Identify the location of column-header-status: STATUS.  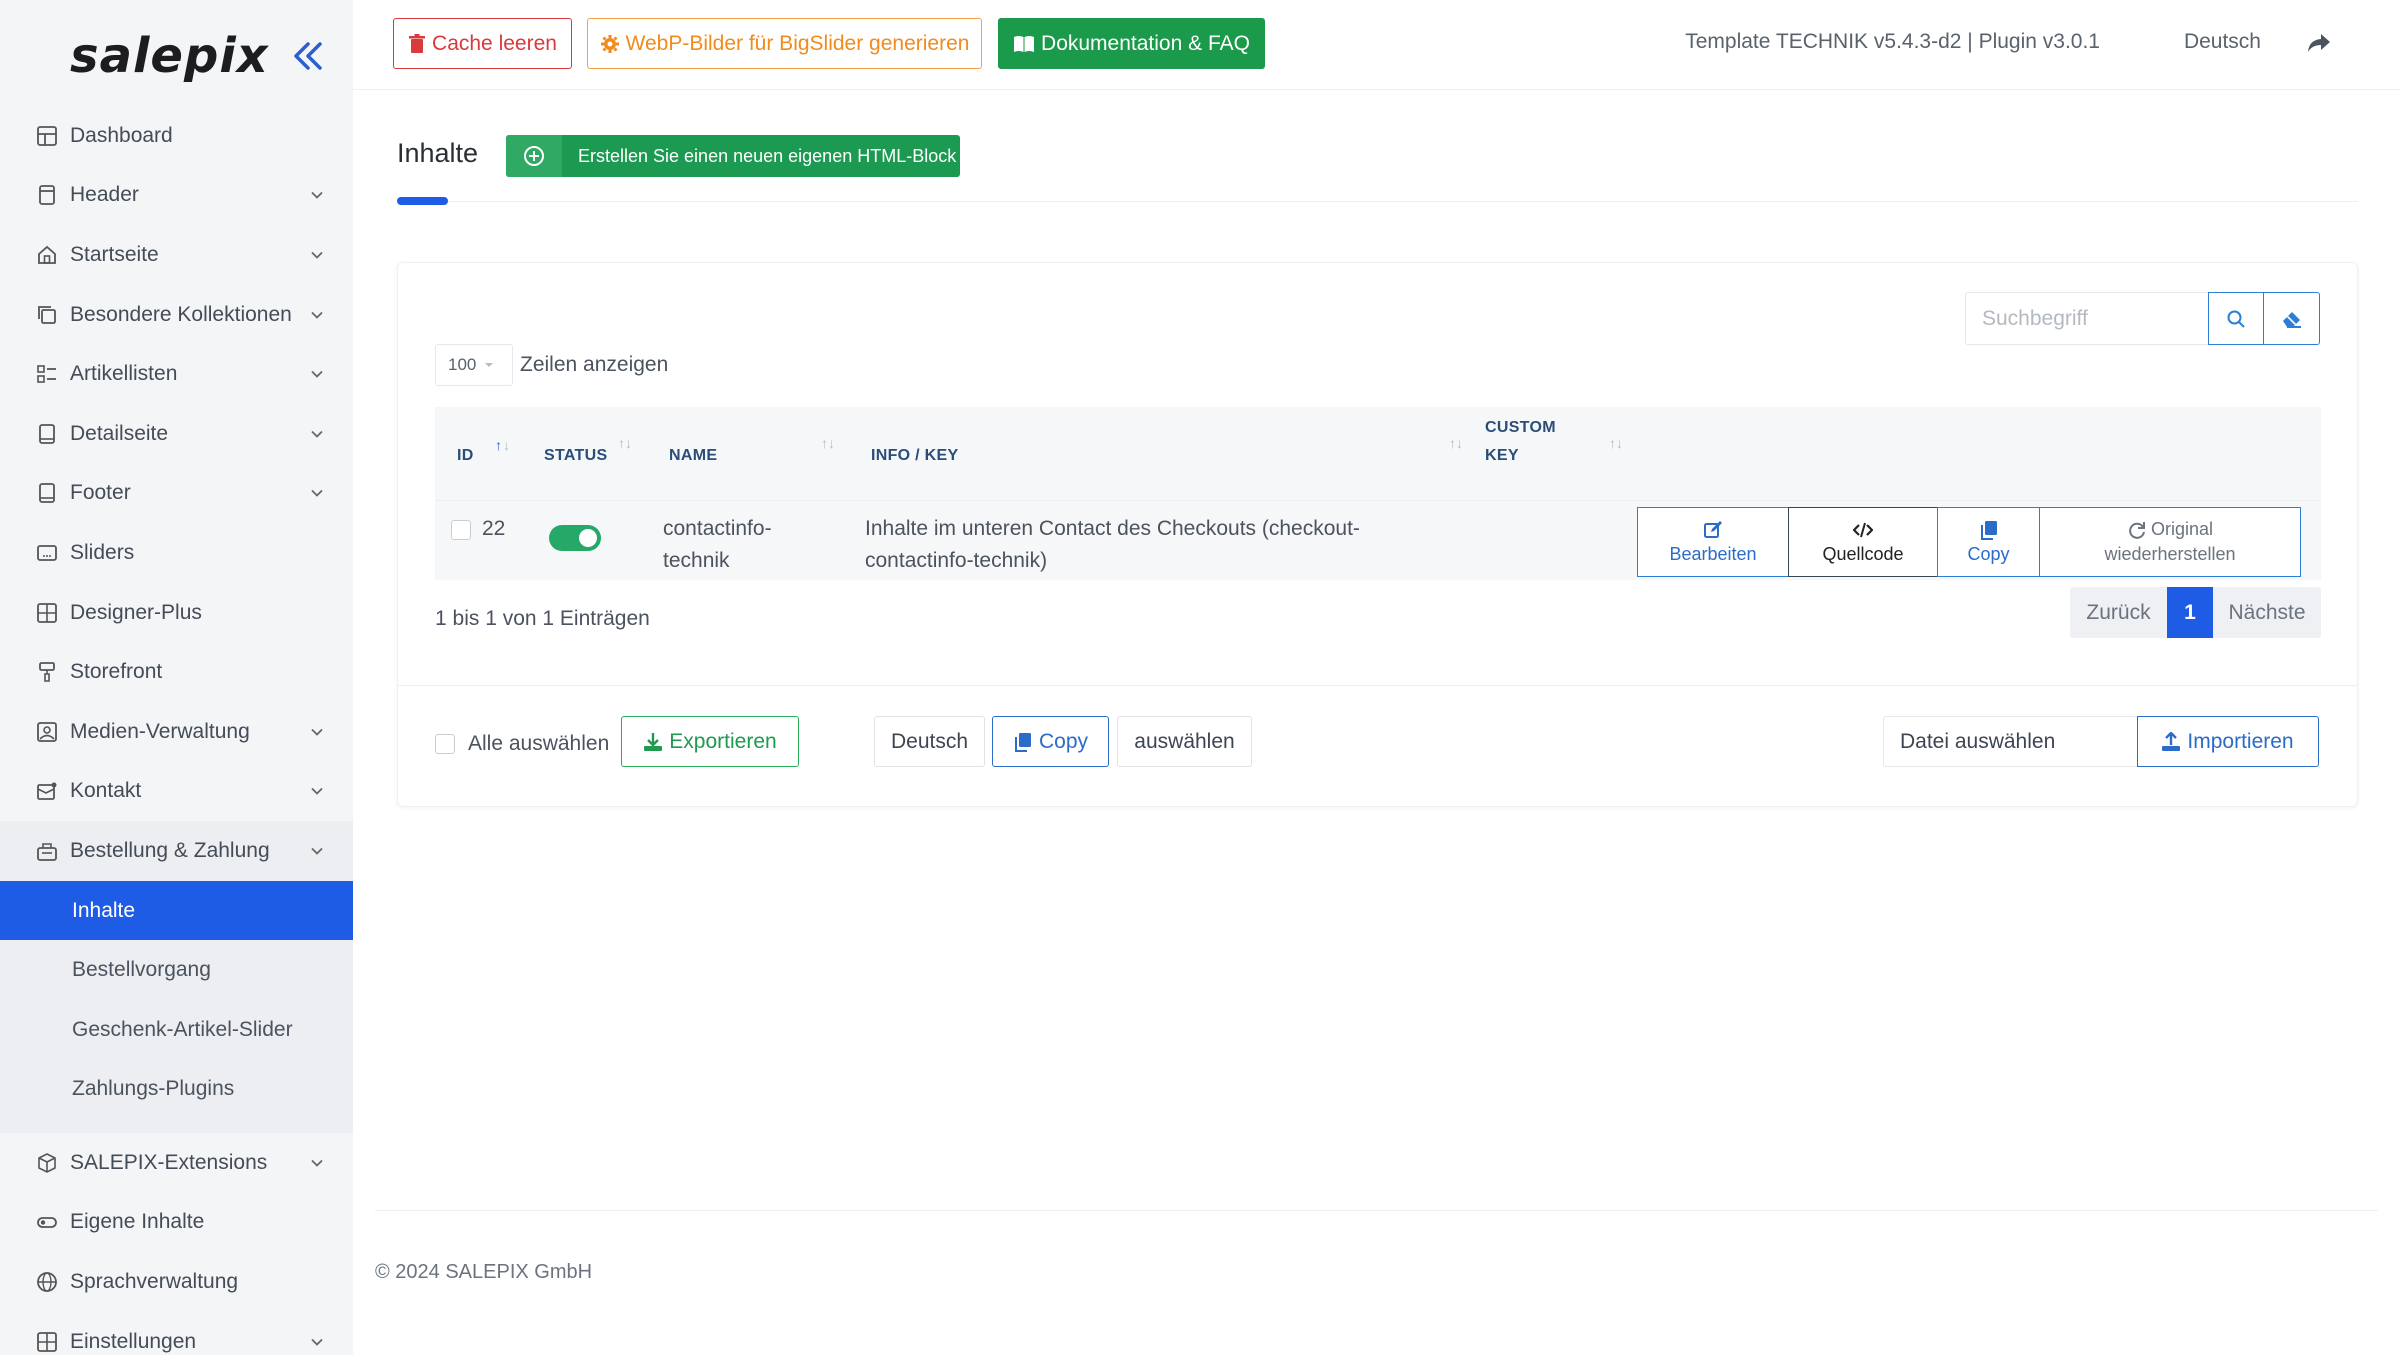
(575, 456).